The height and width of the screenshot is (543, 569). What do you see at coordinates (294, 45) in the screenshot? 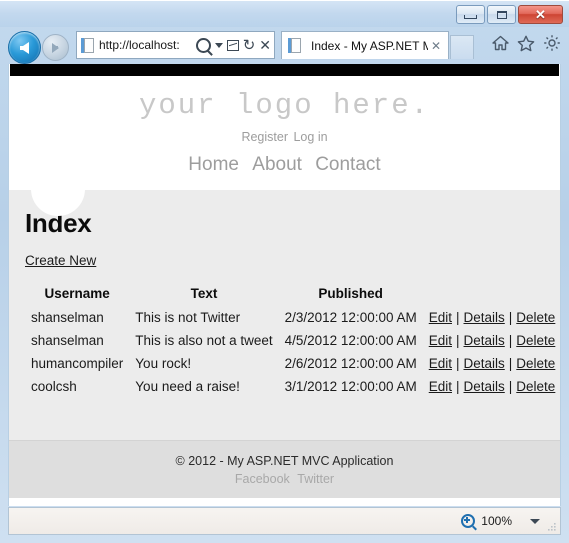
I see `tab-page-icon` at bounding box center [294, 45].